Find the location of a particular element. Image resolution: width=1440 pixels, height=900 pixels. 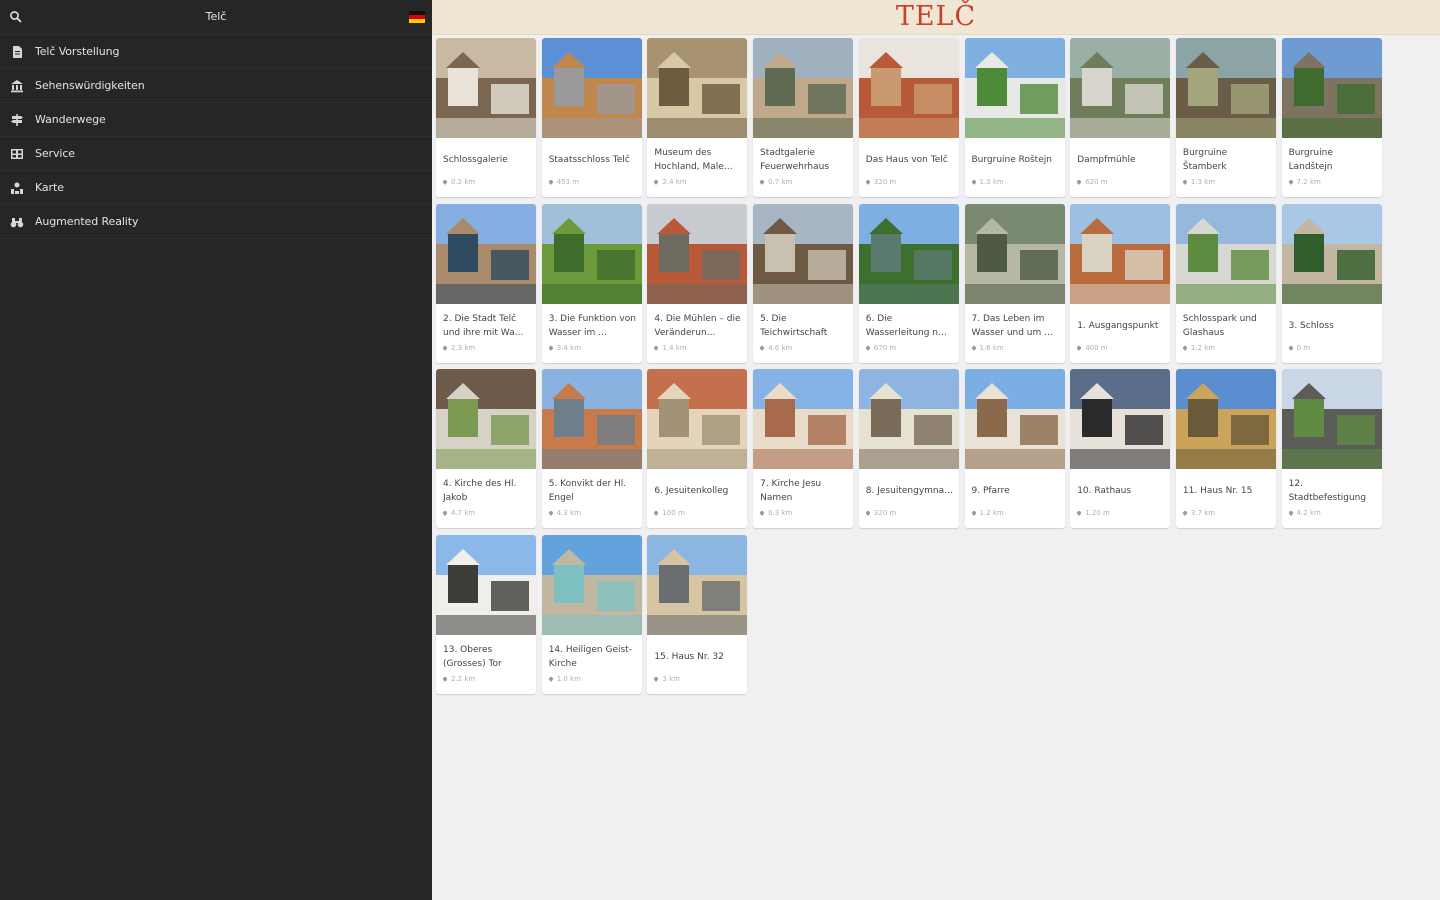

attraction-card: 9. Pfarre 1.2 km is located at coordinates (1014, 449).